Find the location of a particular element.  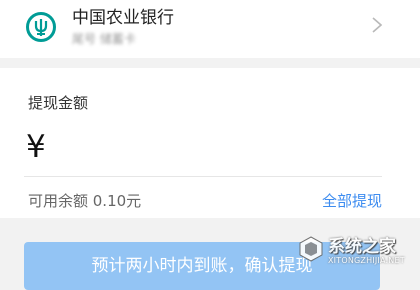

available-balance: 可用余额 0.10元 is located at coordinates (85, 201).